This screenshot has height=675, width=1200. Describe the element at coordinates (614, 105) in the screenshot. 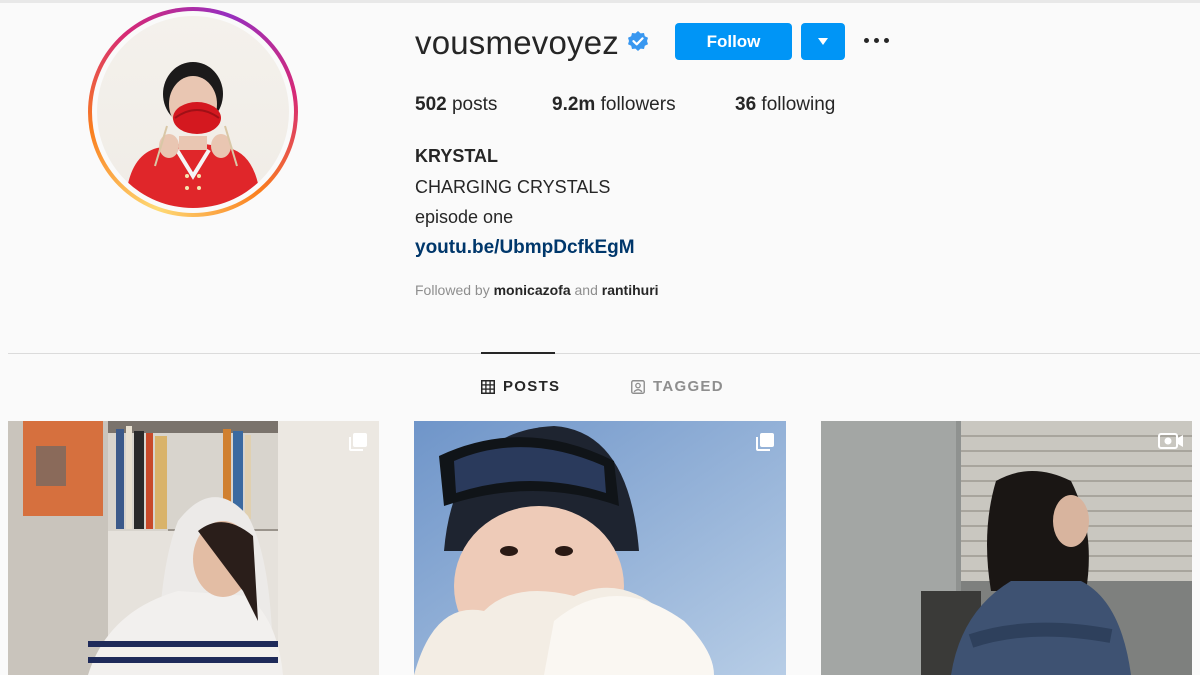

I see `followers-link: 9.2m followers` at that location.